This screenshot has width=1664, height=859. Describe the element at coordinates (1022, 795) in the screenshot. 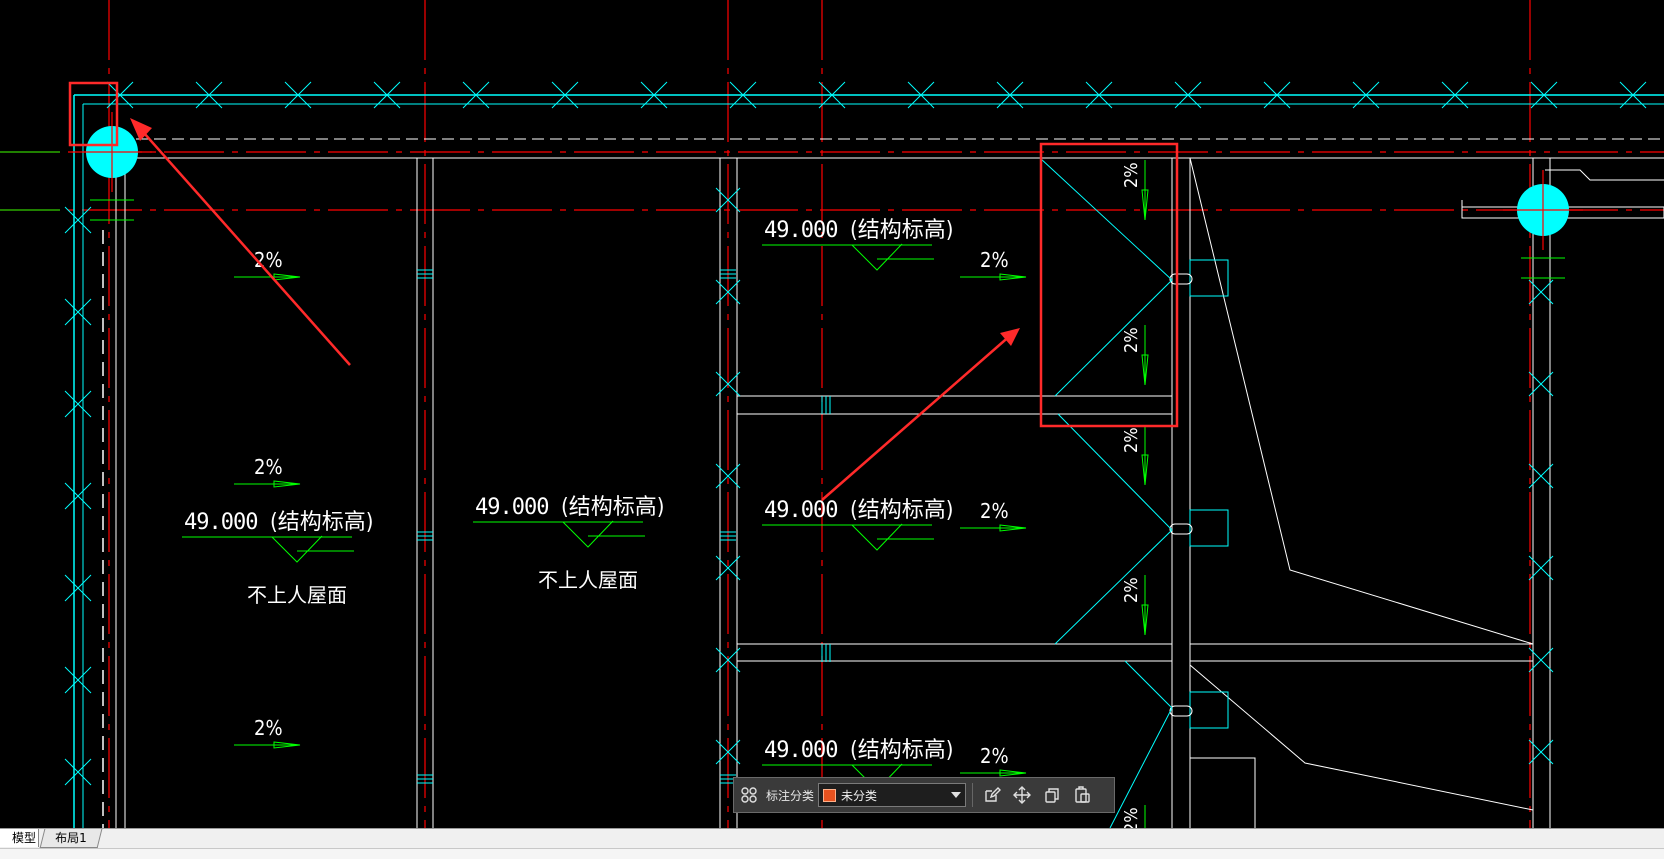

I see `move-icon` at that location.